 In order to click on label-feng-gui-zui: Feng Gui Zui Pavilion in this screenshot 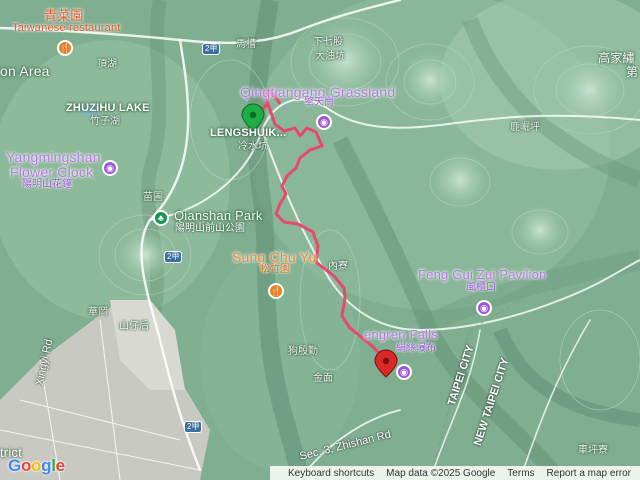, I will do `click(482, 274)`.